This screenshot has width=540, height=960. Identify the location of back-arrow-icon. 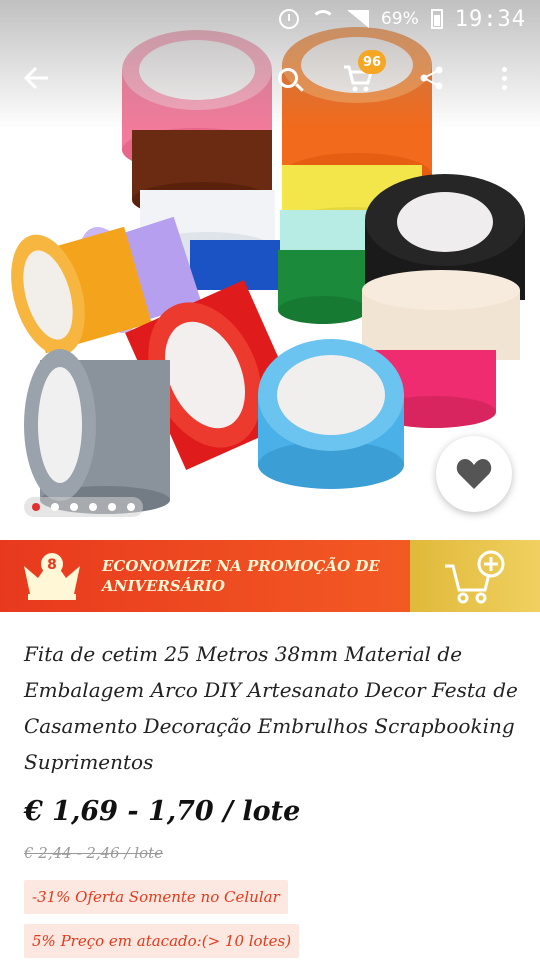
(35, 78).